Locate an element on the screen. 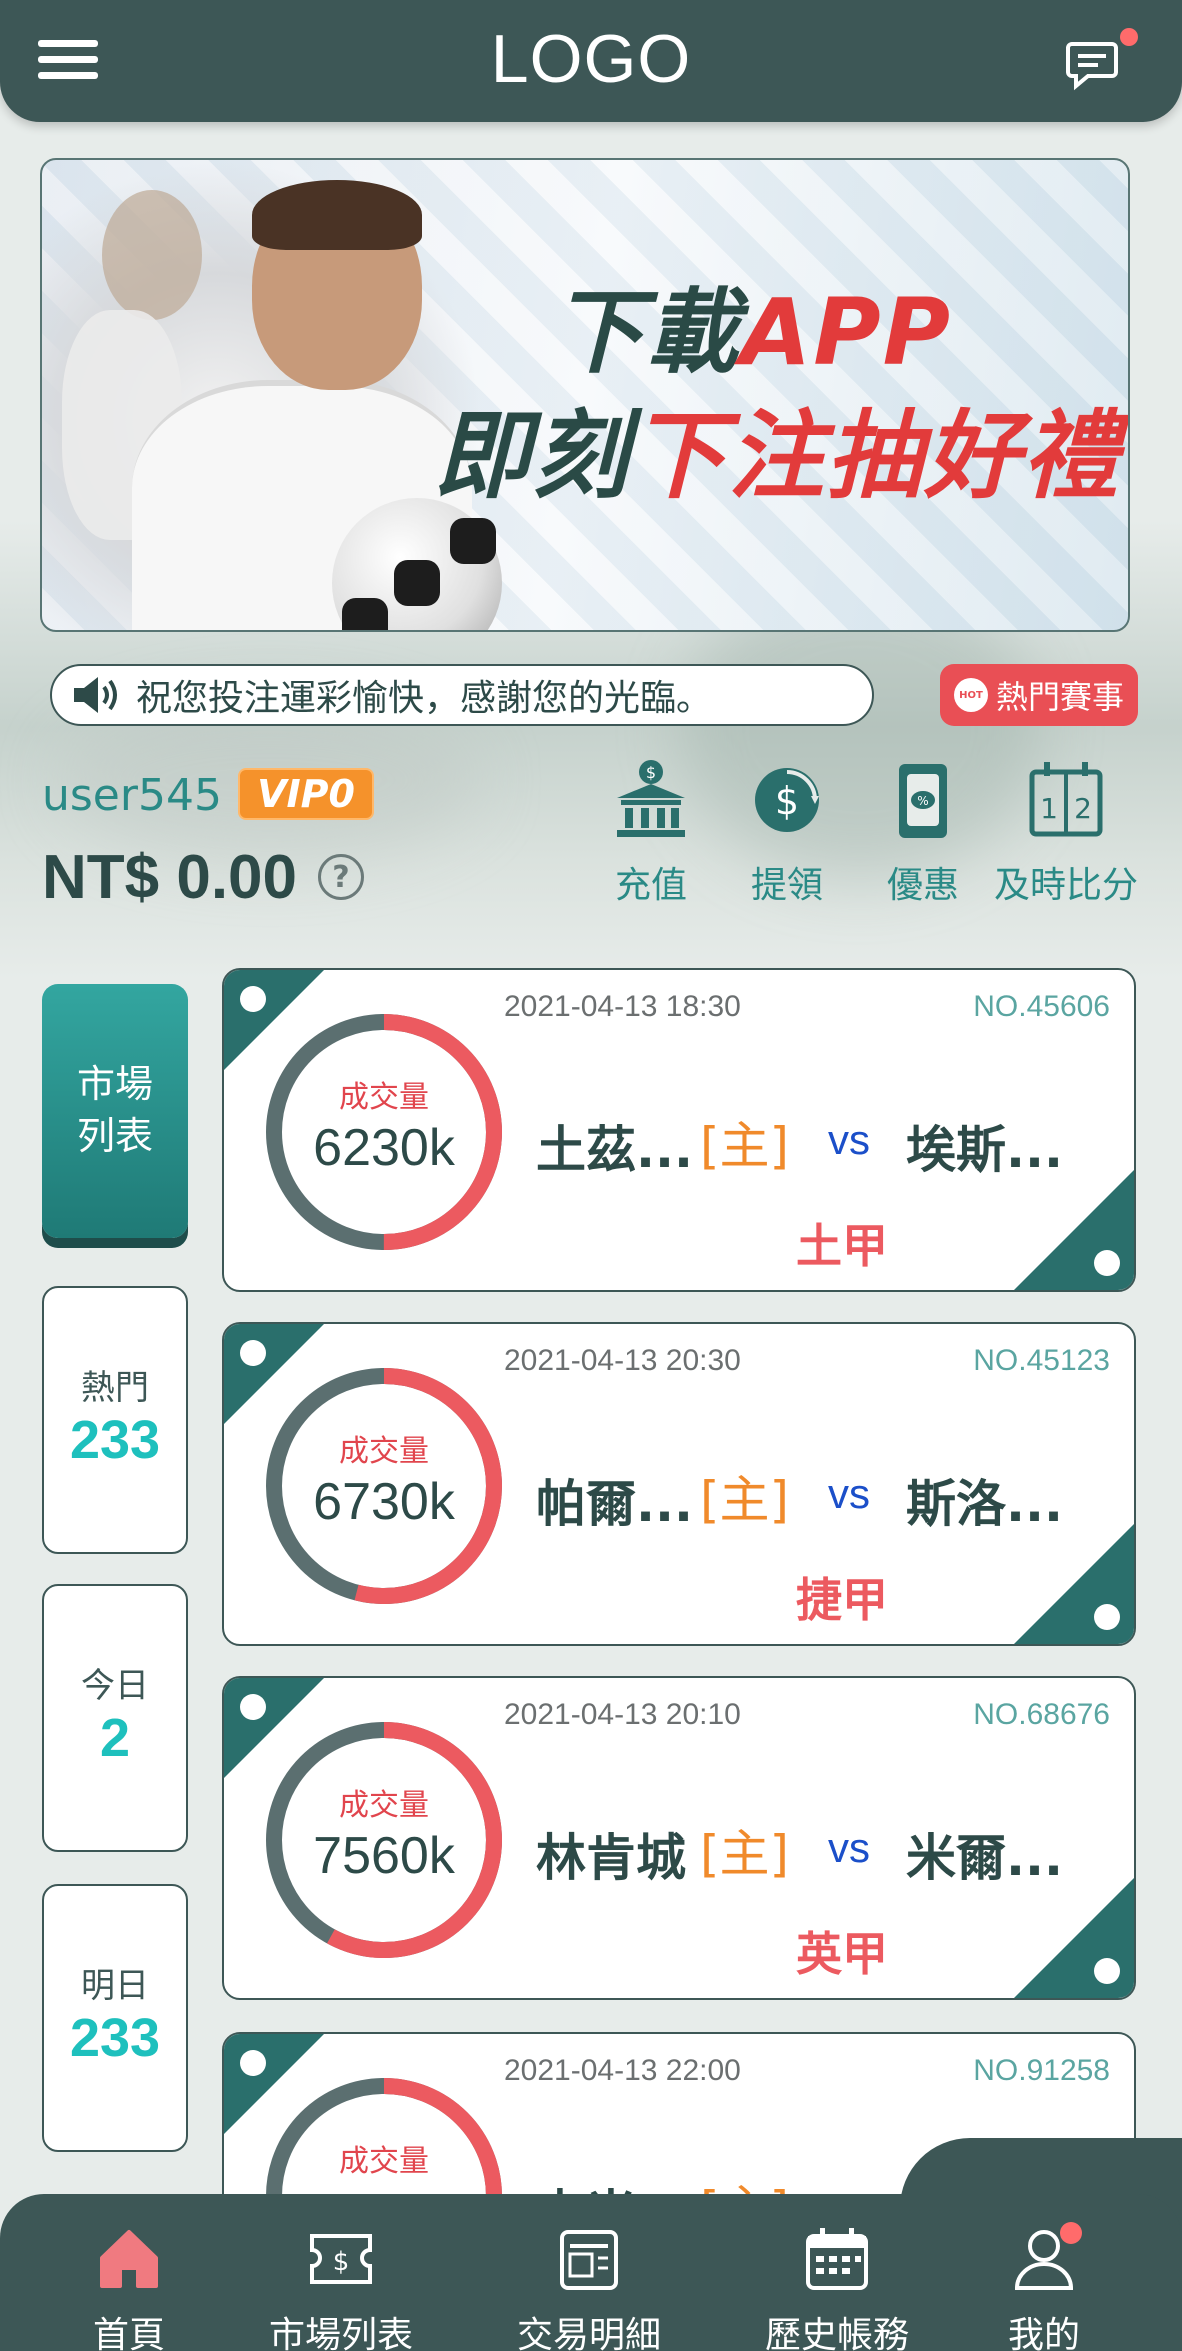 This screenshot has width=1182, height=2351. match-number: NO.91258 is located at coordinates (1041, 2070).